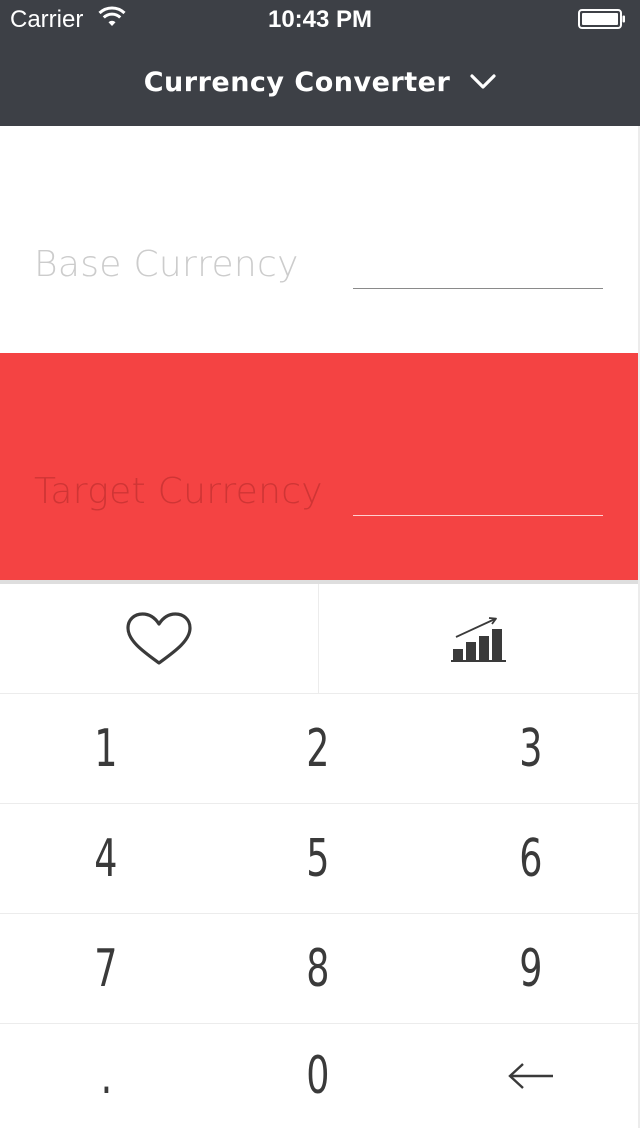 The width and height of the screenshot is (640, 1128). I want to click on key-label: 9, so click(531, 968).